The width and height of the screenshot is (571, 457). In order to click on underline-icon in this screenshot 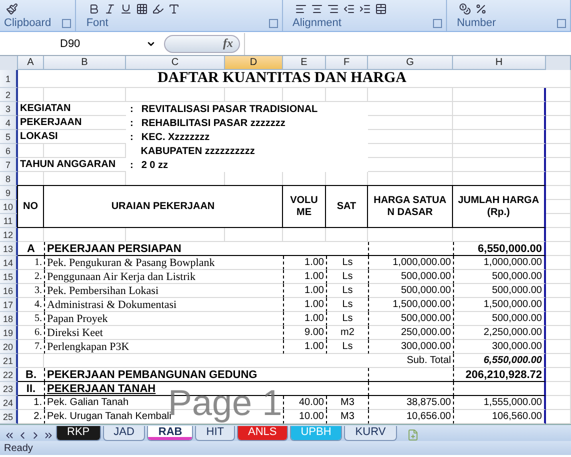, I will do `click(126, 9)`.